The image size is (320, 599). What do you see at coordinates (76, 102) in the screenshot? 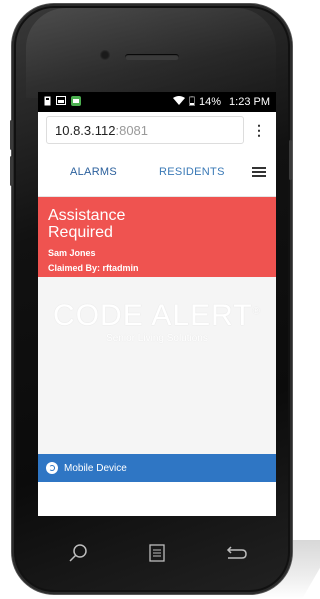
I see `app-notification-icon` at bounding box center [76, 102].